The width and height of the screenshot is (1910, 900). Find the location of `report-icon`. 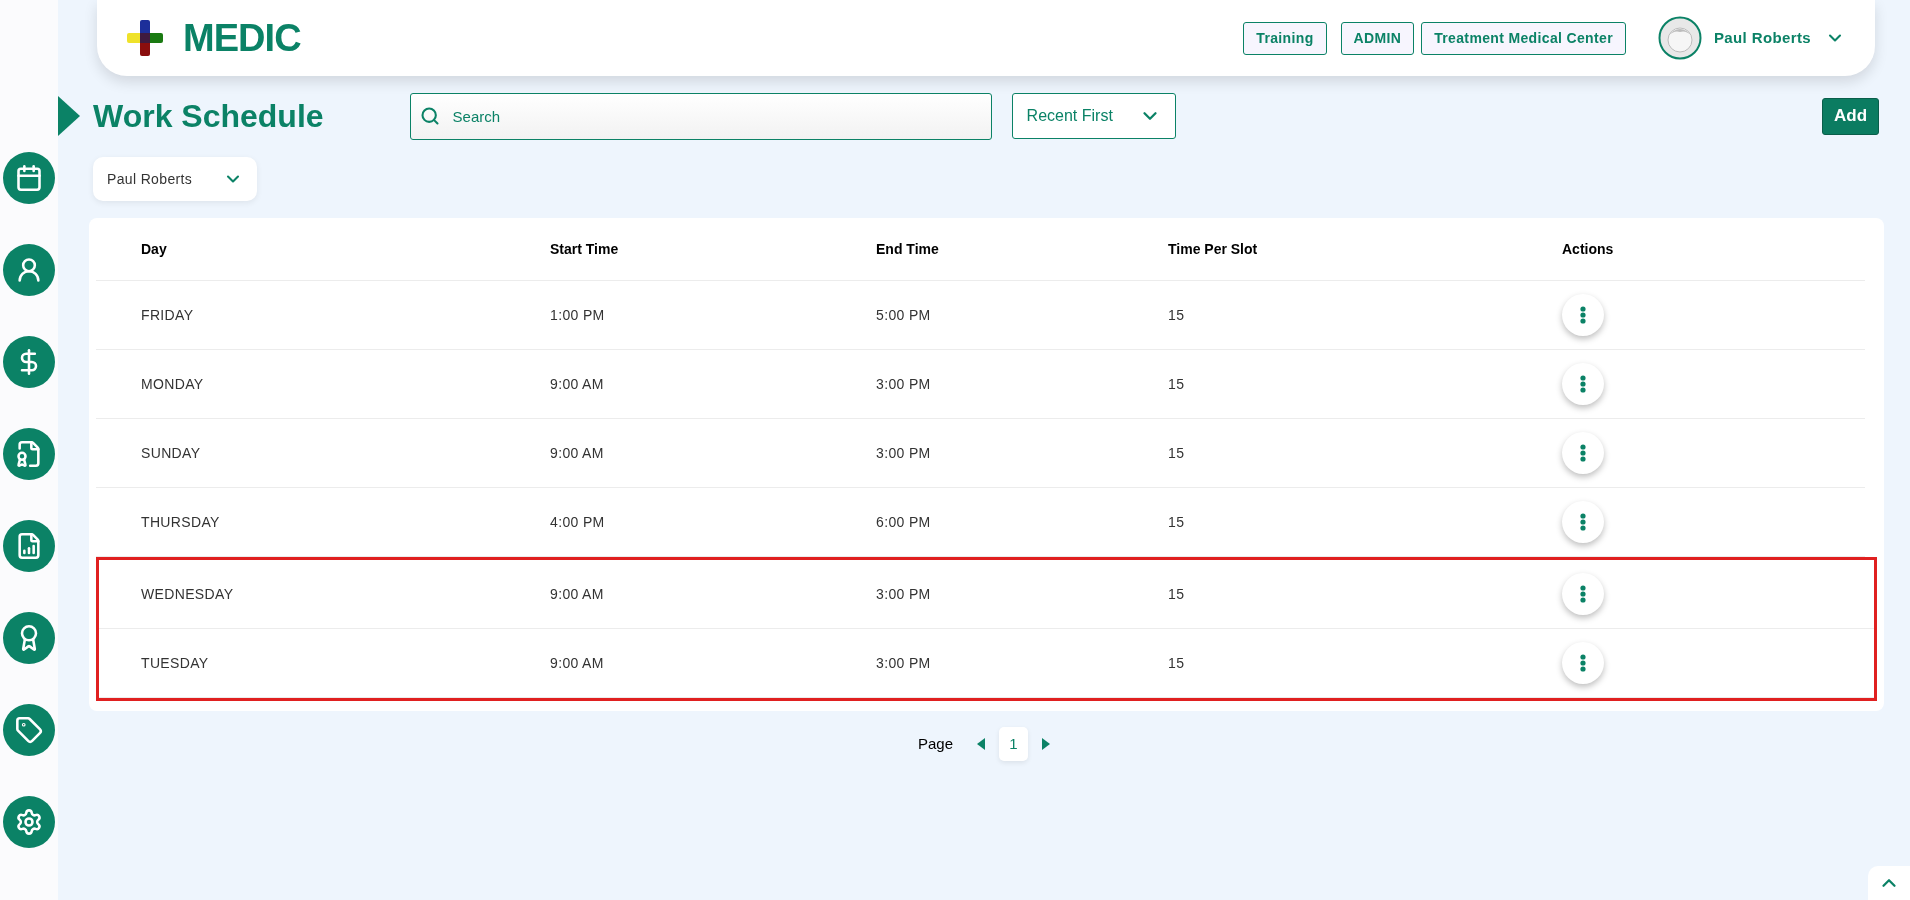

report-icon is located at coordinates (29, 546).